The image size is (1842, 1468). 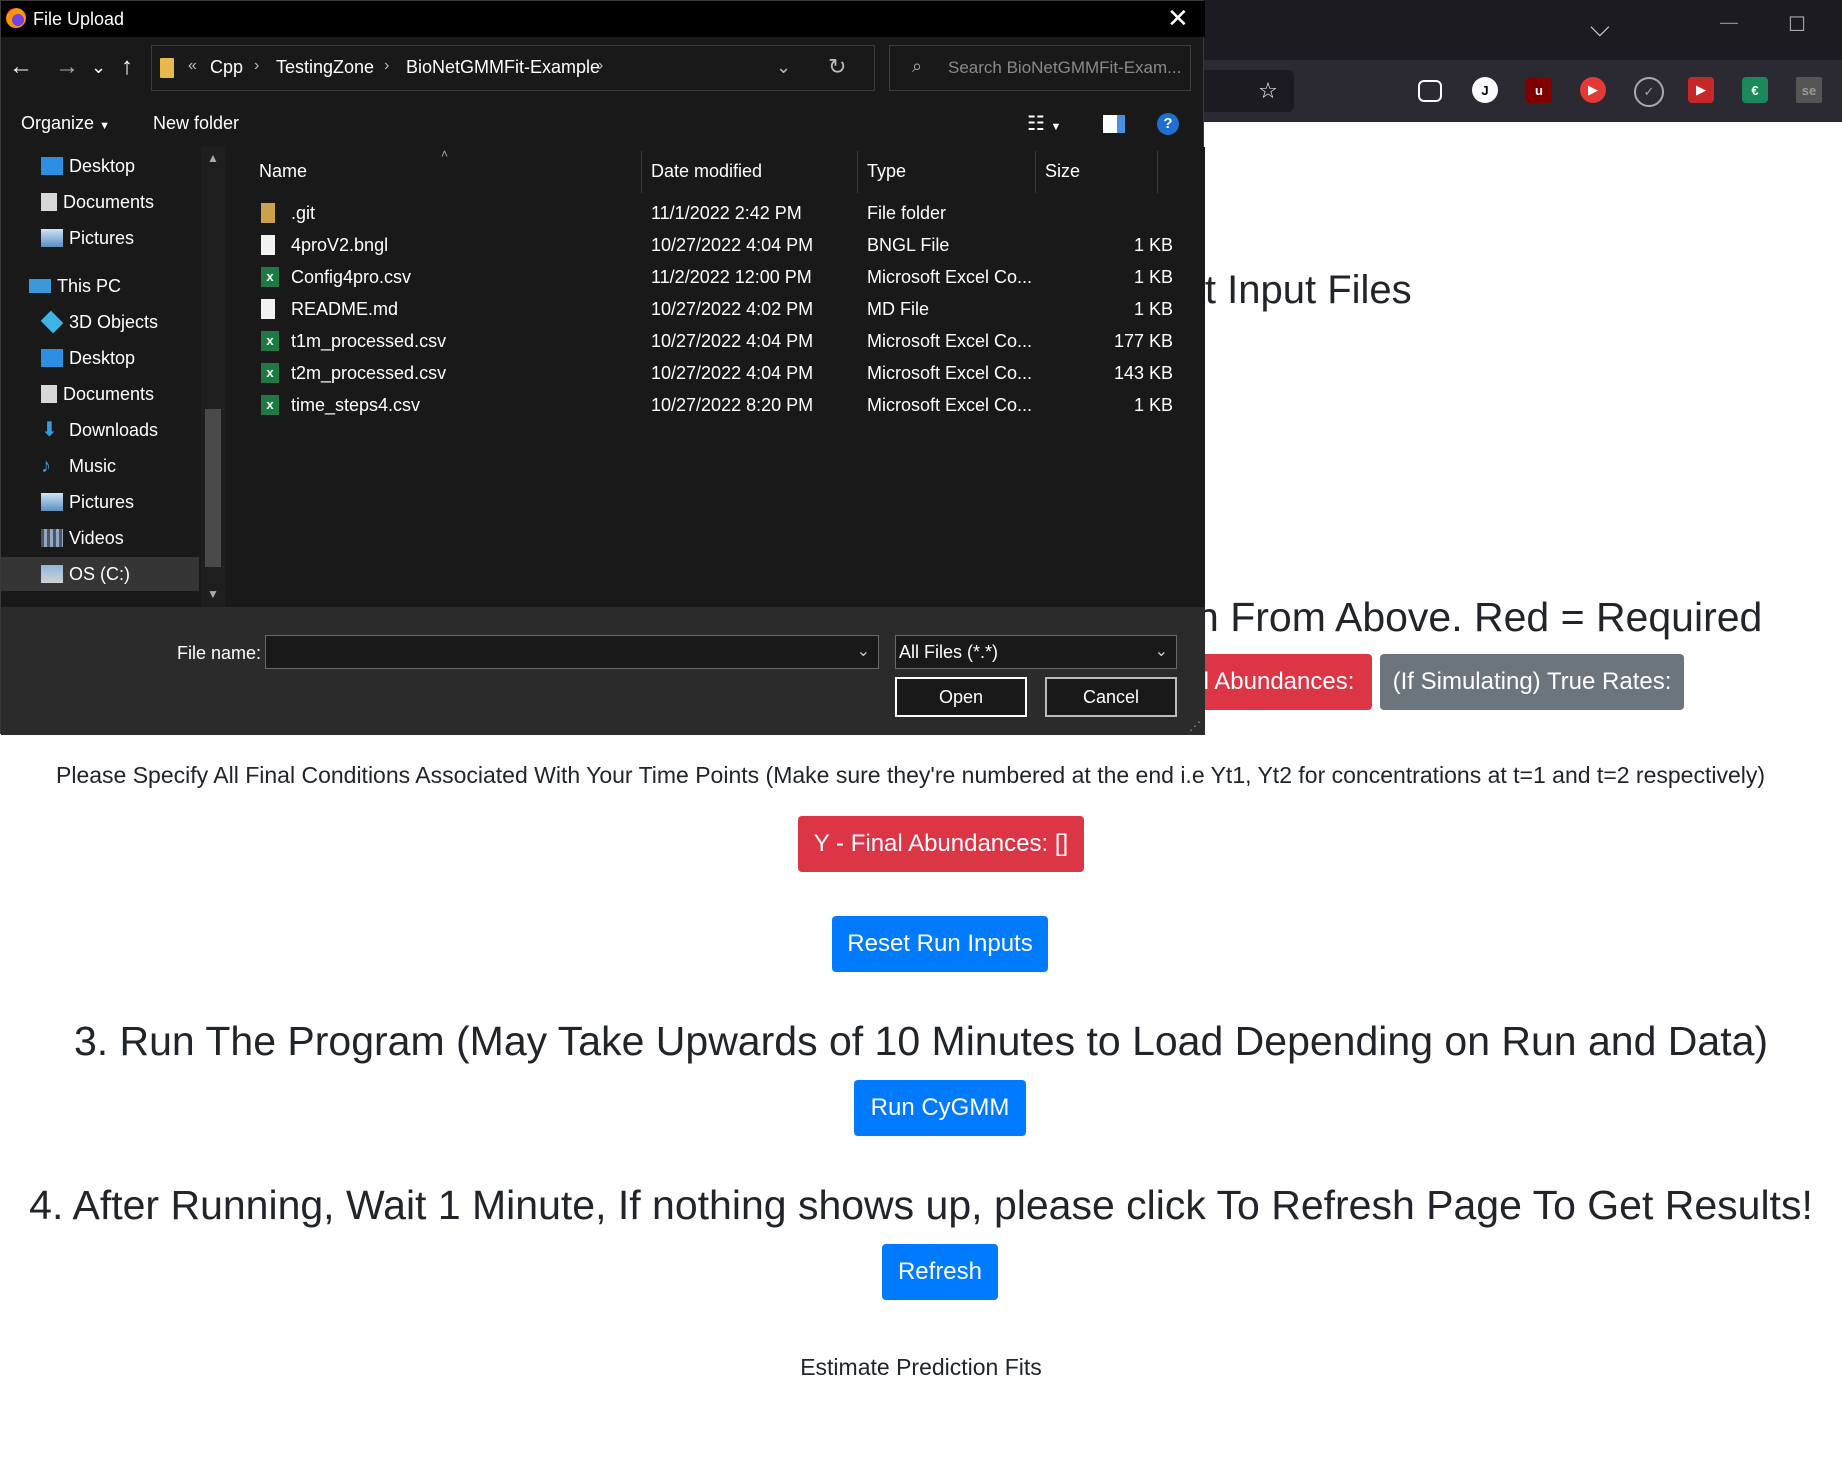 I want to click on scroll-up-icon: ▲, so click(x=213, y=158).